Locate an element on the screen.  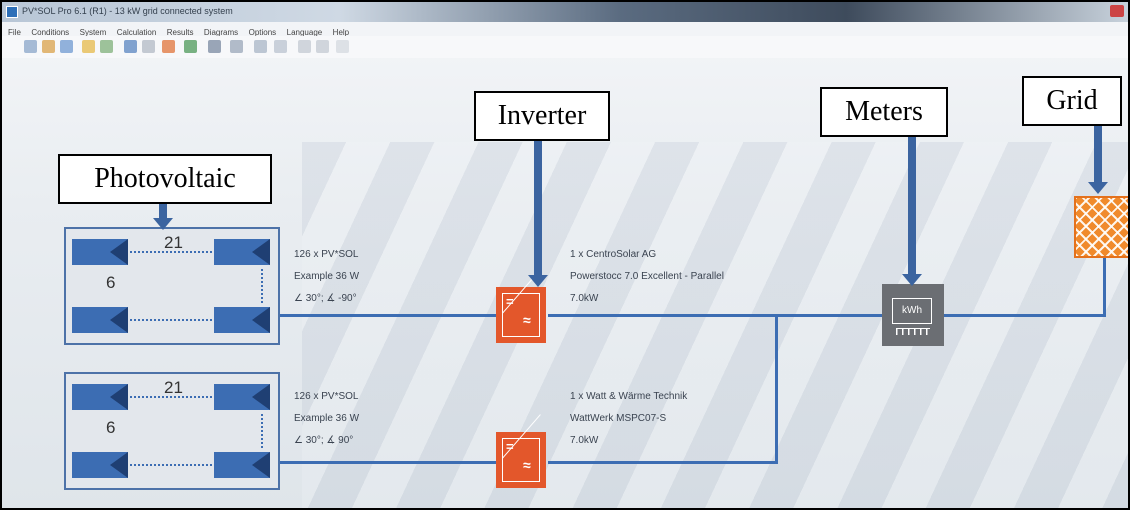
array-1-info: 126 x PV*SOL Example 36 W ∠ 30°; ∡ -90° is located at coordinates (326, 277).